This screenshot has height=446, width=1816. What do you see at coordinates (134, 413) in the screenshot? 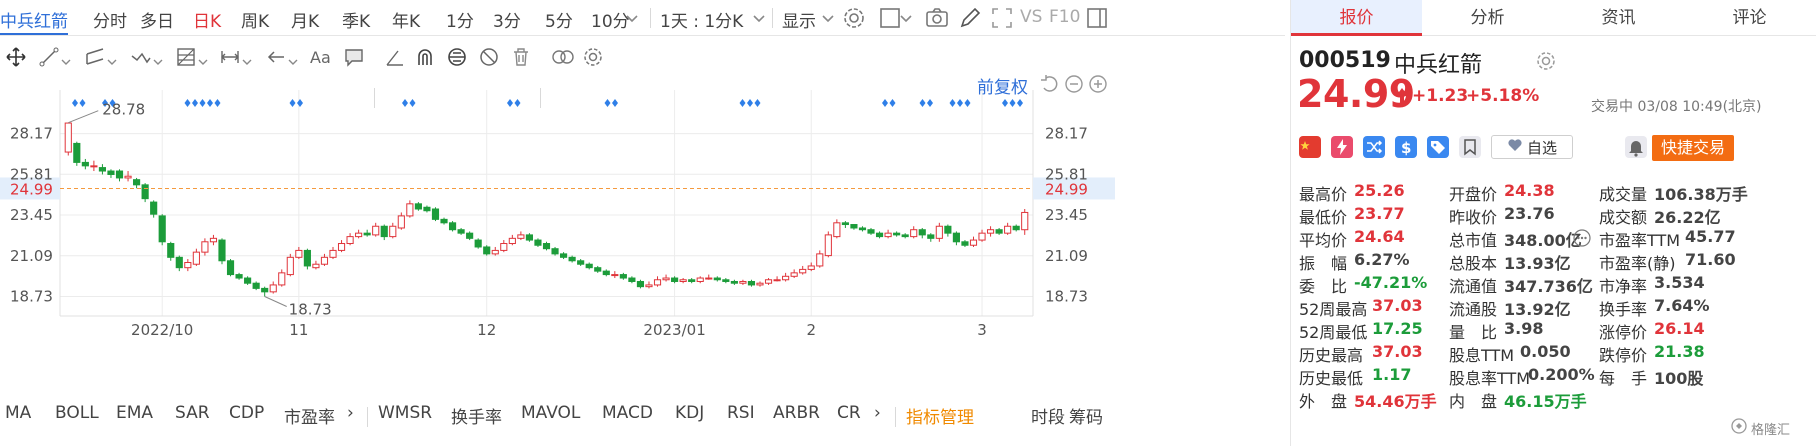
I see `indicator-ema: EMA` at bounding box center [134, 413].